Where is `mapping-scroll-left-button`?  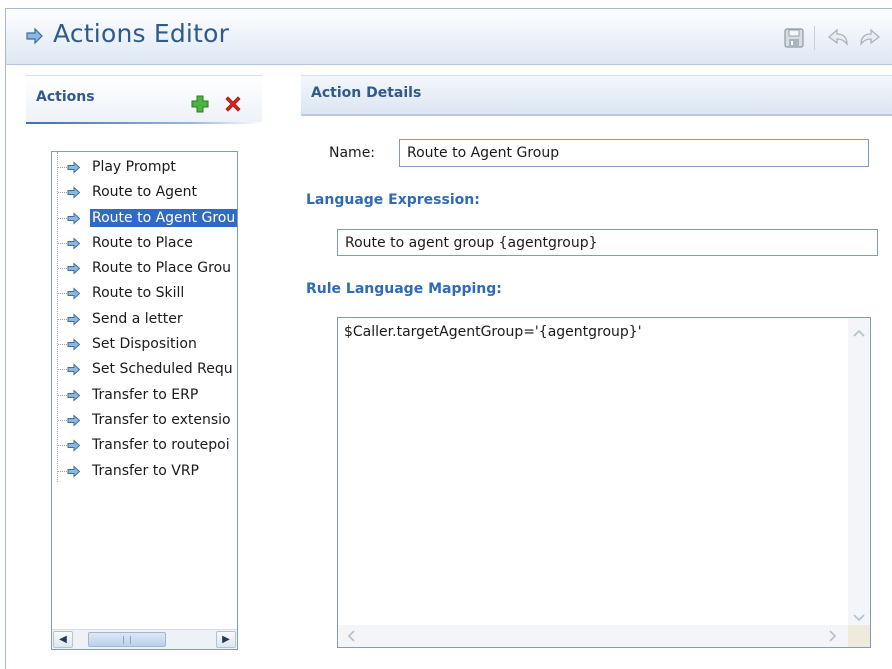
mapping-scroll-left-button is located at coordinates (351, 636).